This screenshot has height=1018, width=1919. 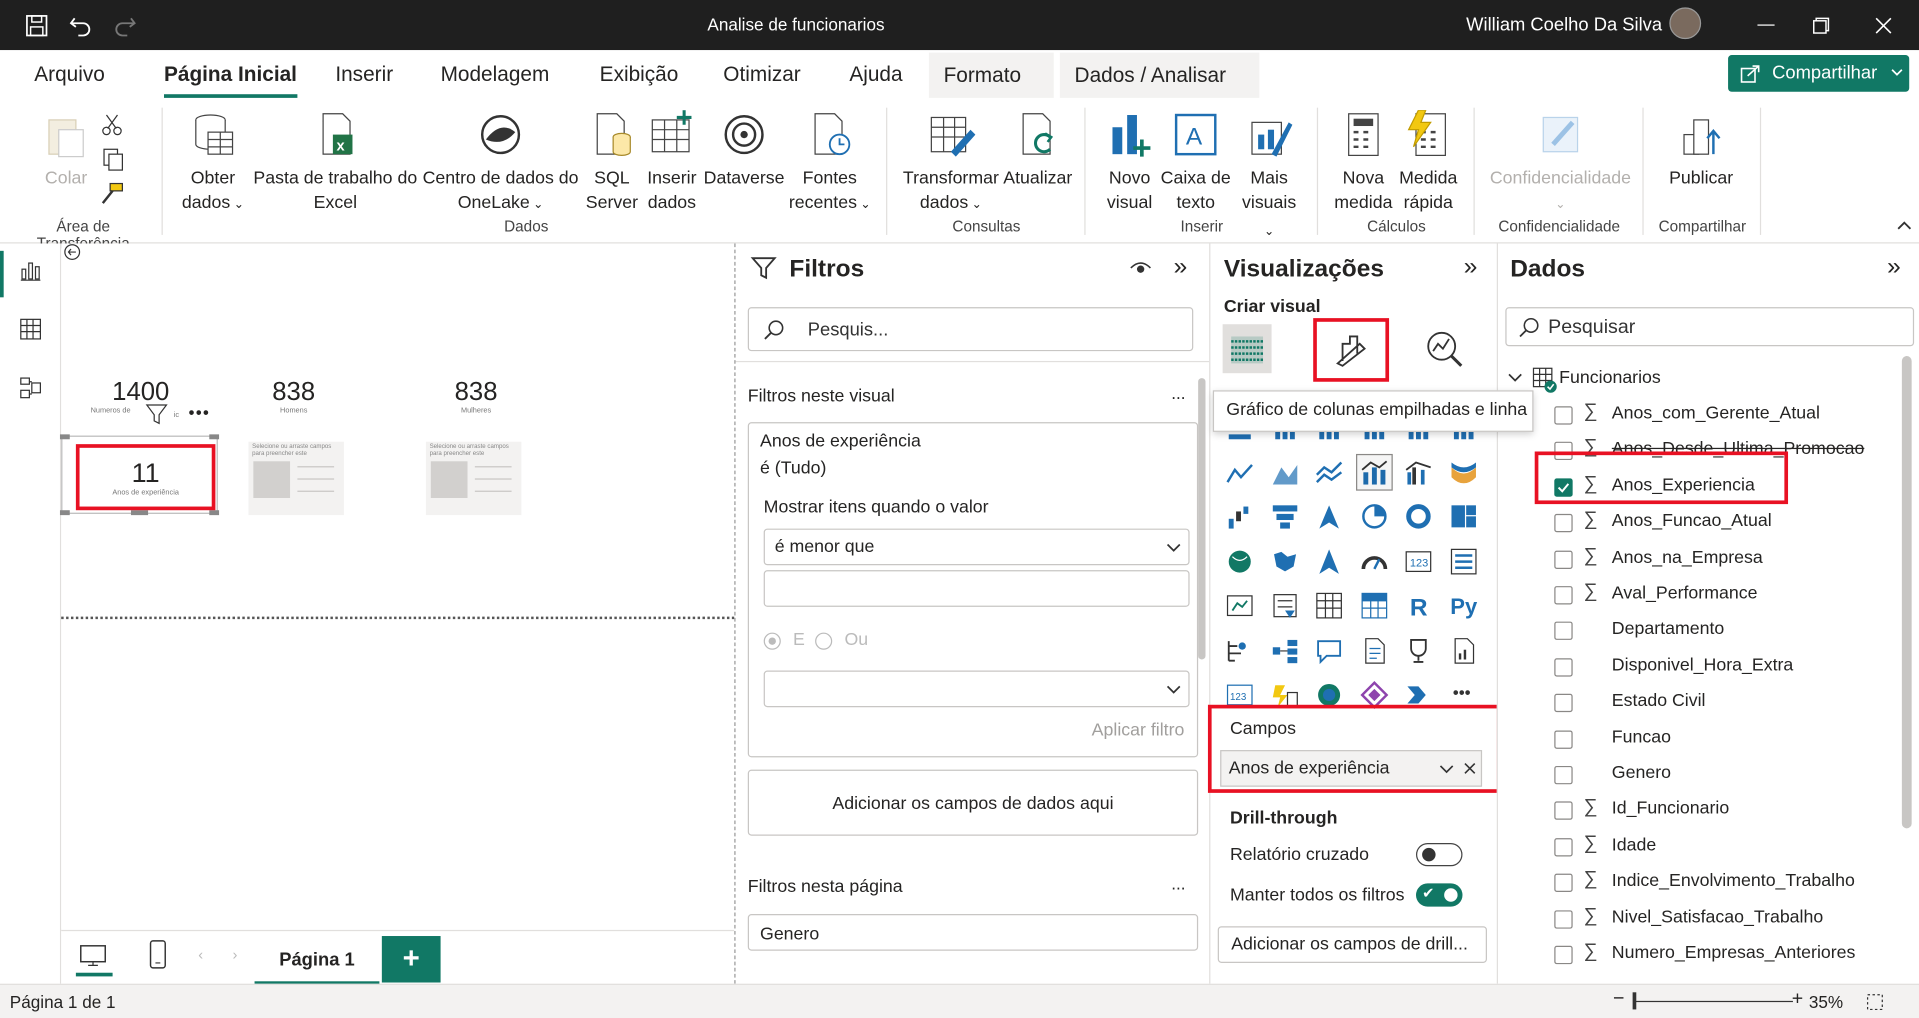 What do you see at coordinates (1181, 267) in the screenshot?
I see `collapse-filters-icon: »` at bounding box center [1181, 267].